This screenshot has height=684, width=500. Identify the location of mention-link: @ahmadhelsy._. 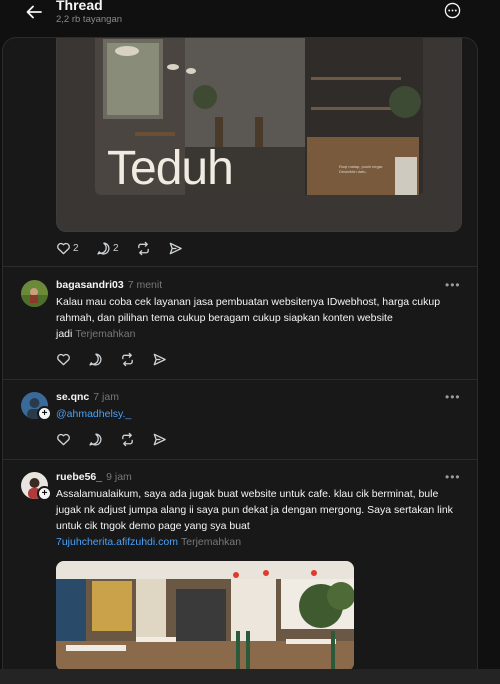
(93, 414).